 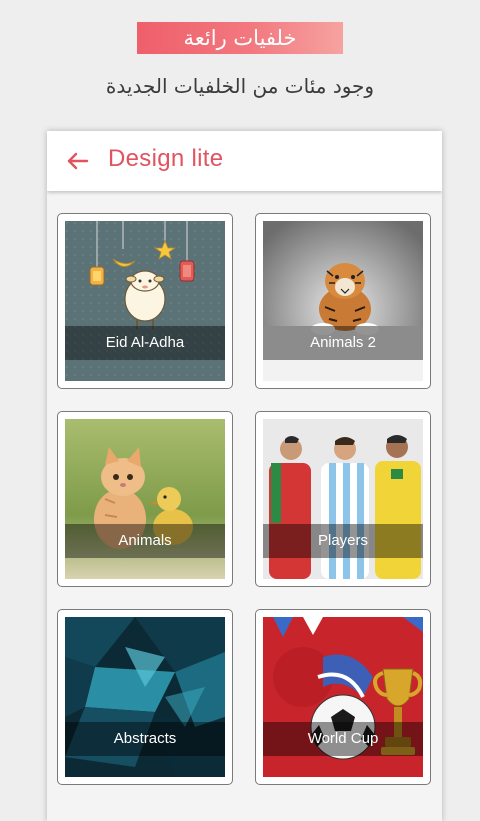 What do you see at coordinates (343, 738) in the screenshot?
I see `card-label: World Cup` at bounding box center [343, 738].